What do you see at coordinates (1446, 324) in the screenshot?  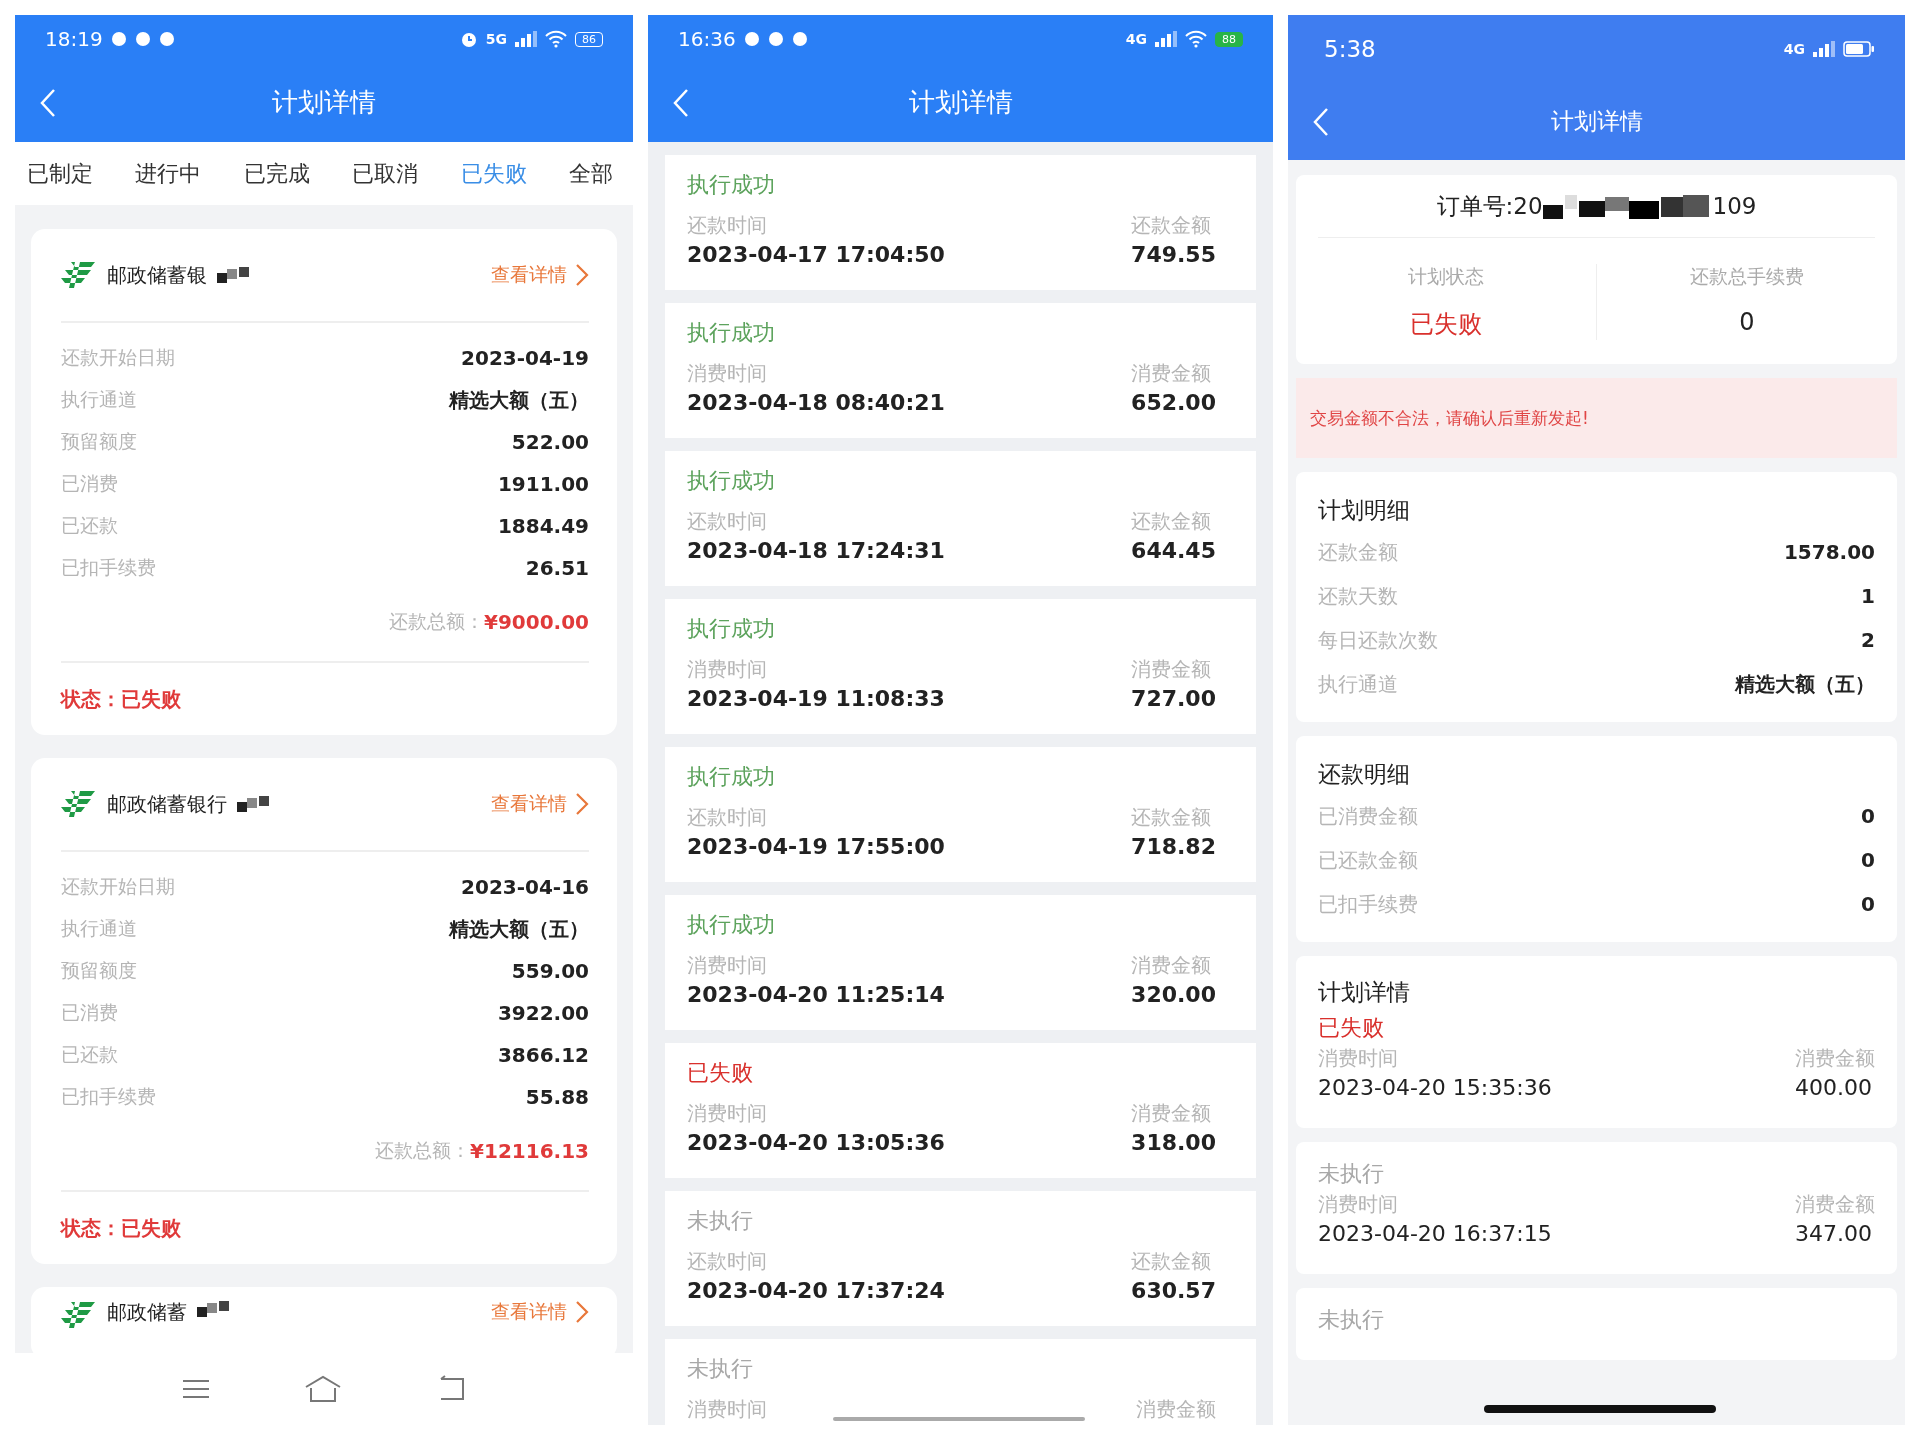 I see `summary-value: 已失败` at bounding box center [1446, 324].